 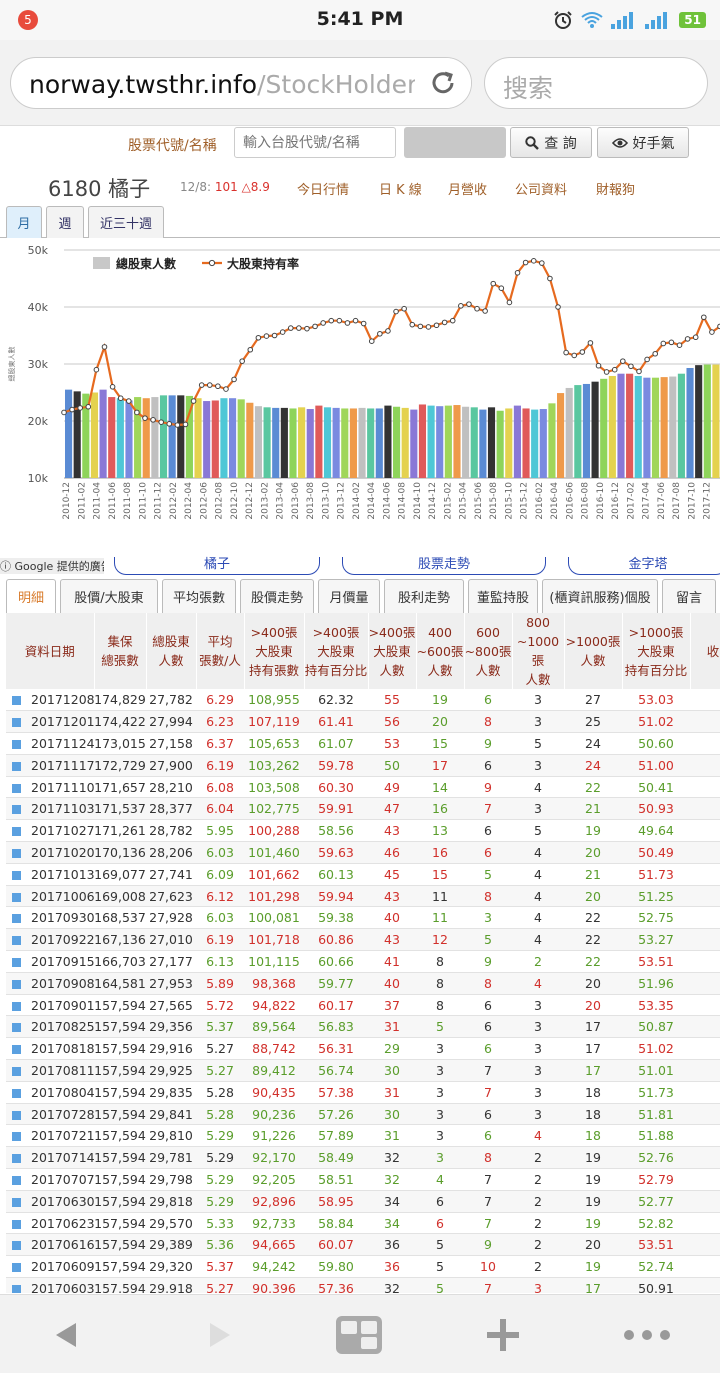 What do you see at coordinates (50, 651) in the screenshot?
I see `col-header-0: 資料日期` at bounding box center [50, 651].